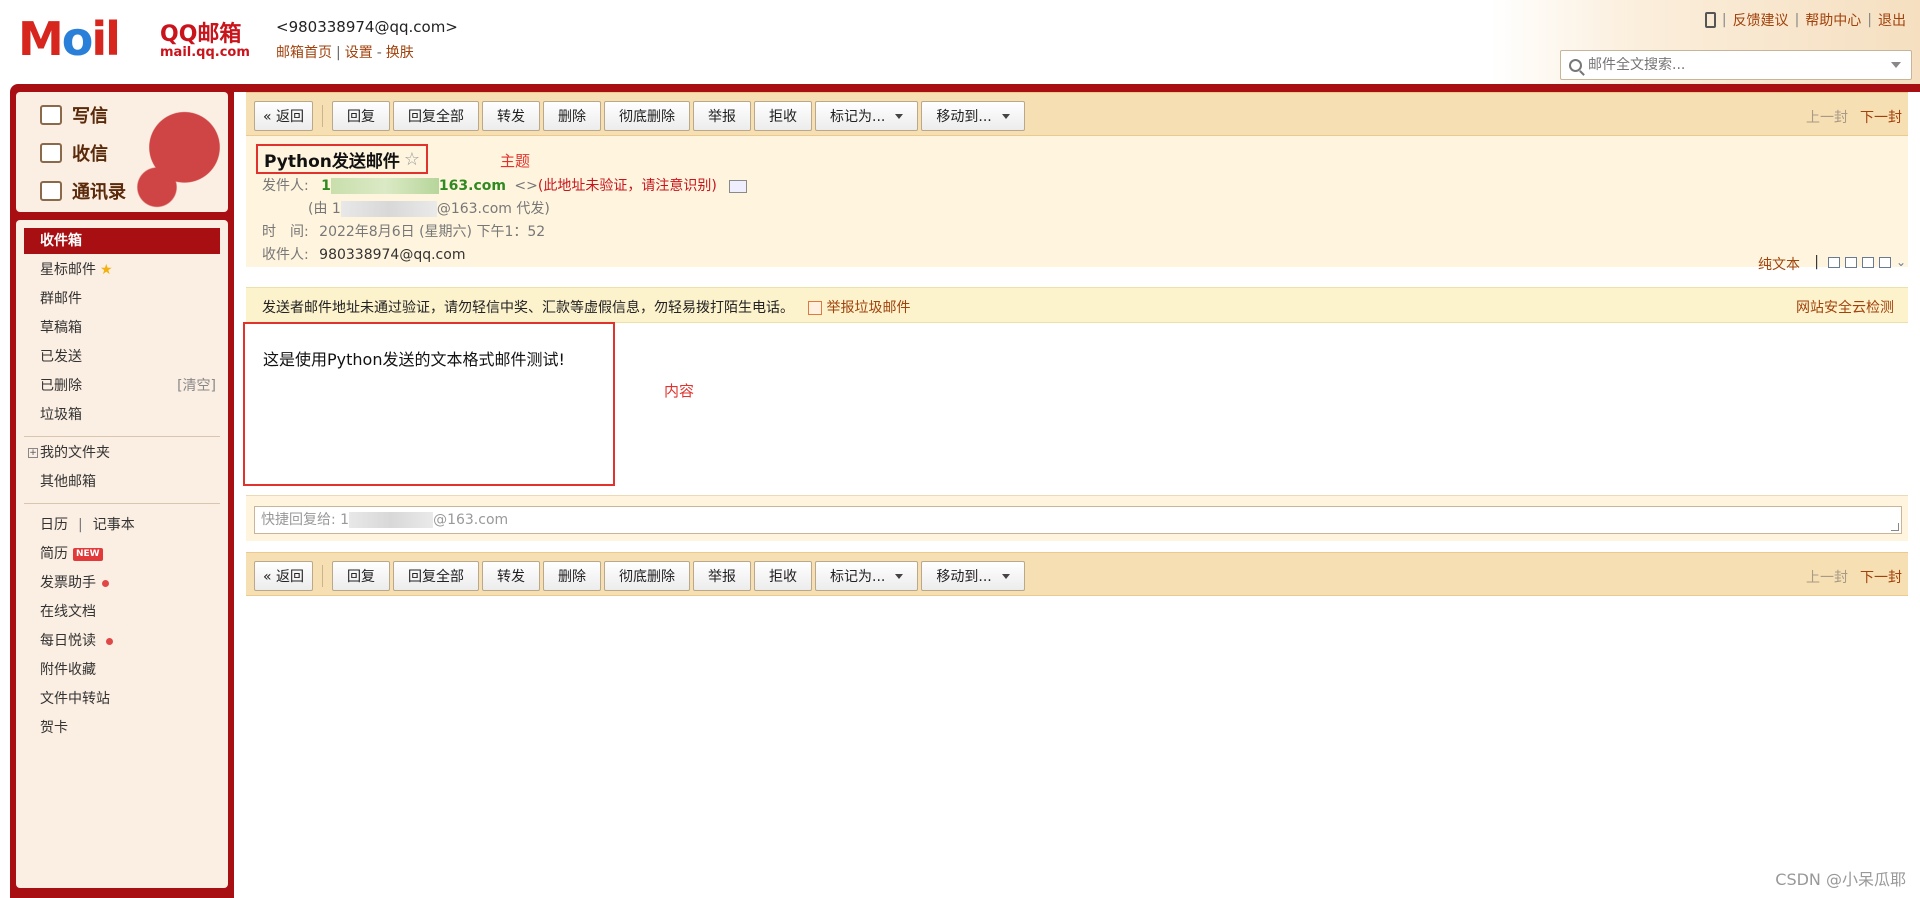  What do you see at coordinates (90, 116) in the screenshot?
I see `compose-label: 写信` at bounding box center [90, 116].